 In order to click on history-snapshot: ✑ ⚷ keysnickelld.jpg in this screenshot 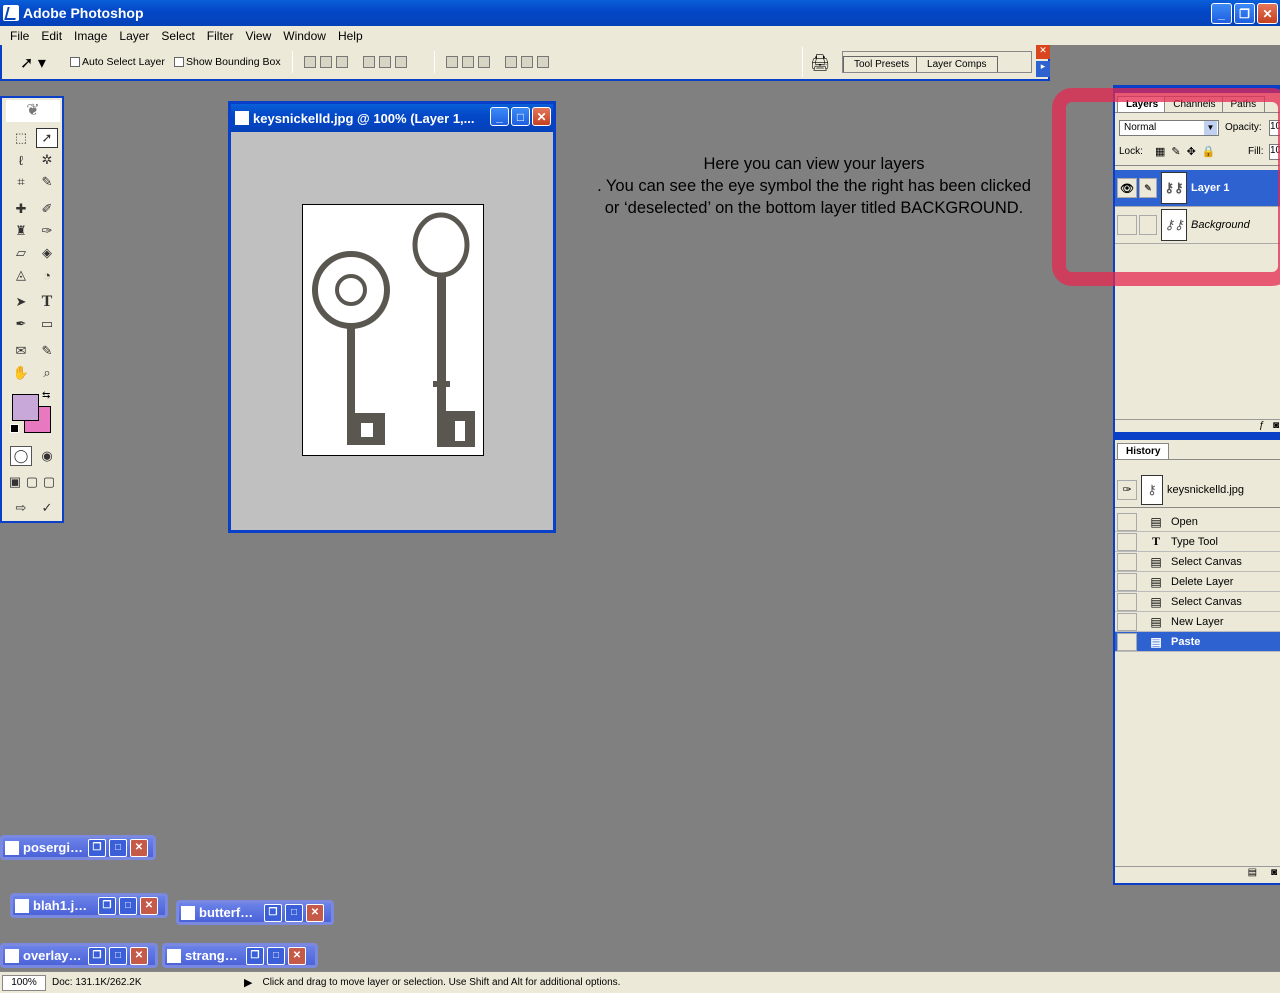, I will do `click(1197, 490)`.